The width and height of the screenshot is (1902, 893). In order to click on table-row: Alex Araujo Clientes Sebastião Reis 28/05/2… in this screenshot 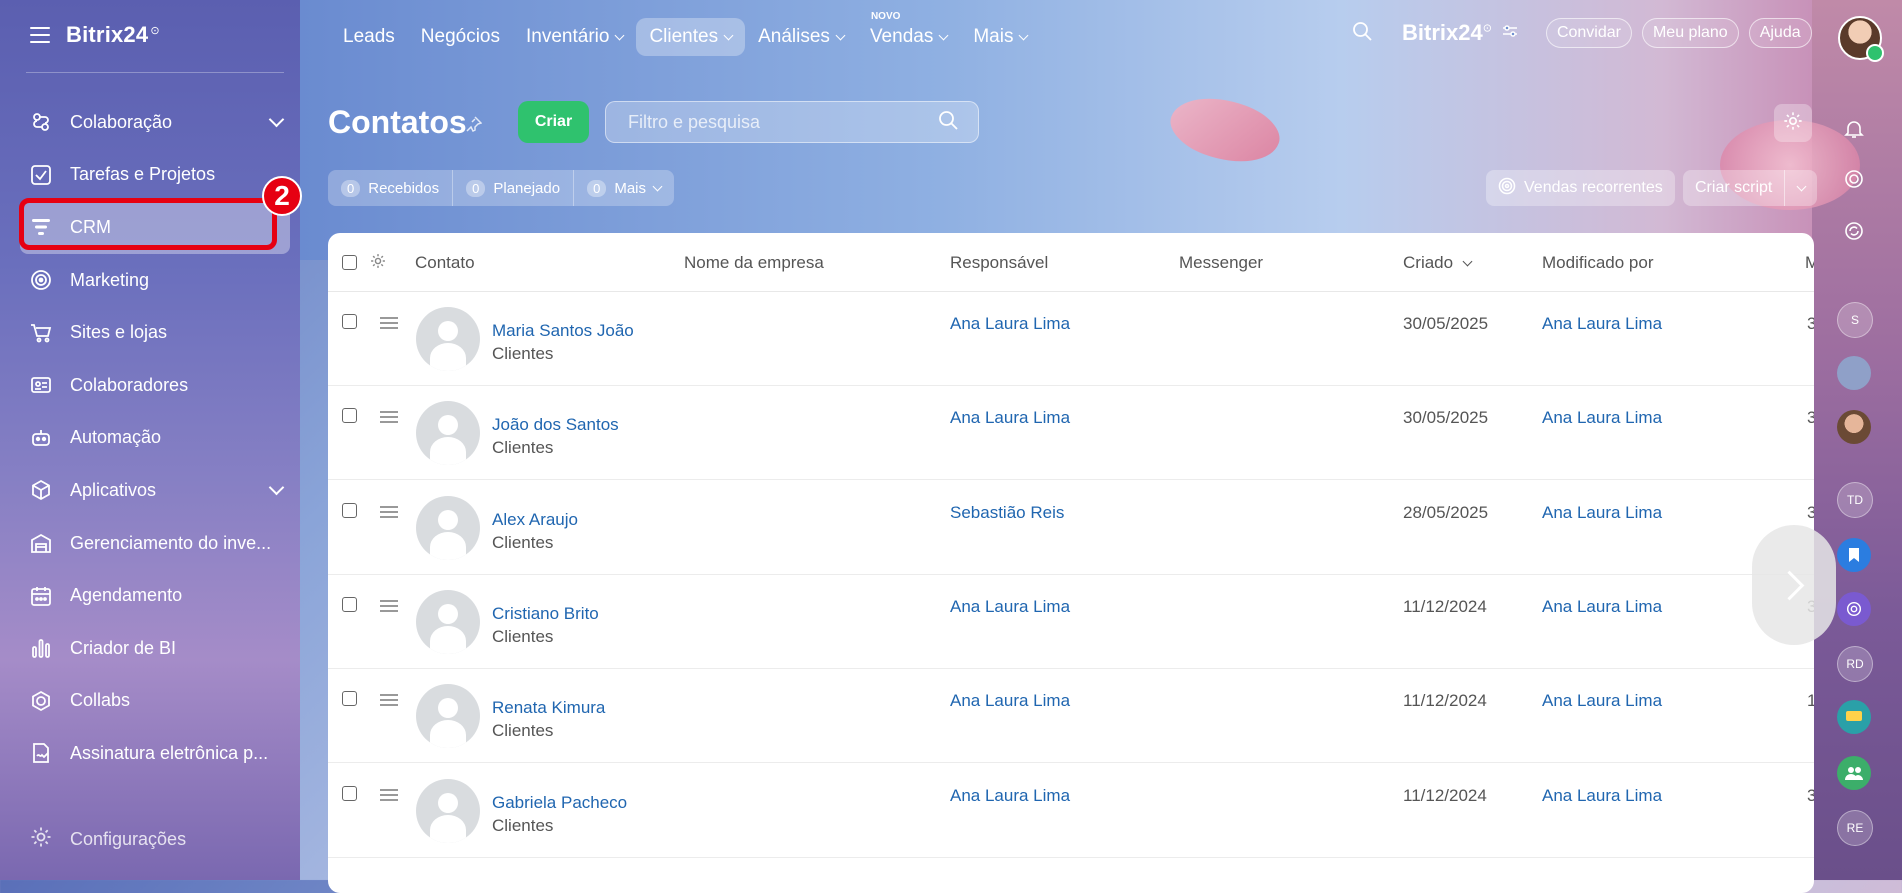, I will do `click(1071, 527)`.